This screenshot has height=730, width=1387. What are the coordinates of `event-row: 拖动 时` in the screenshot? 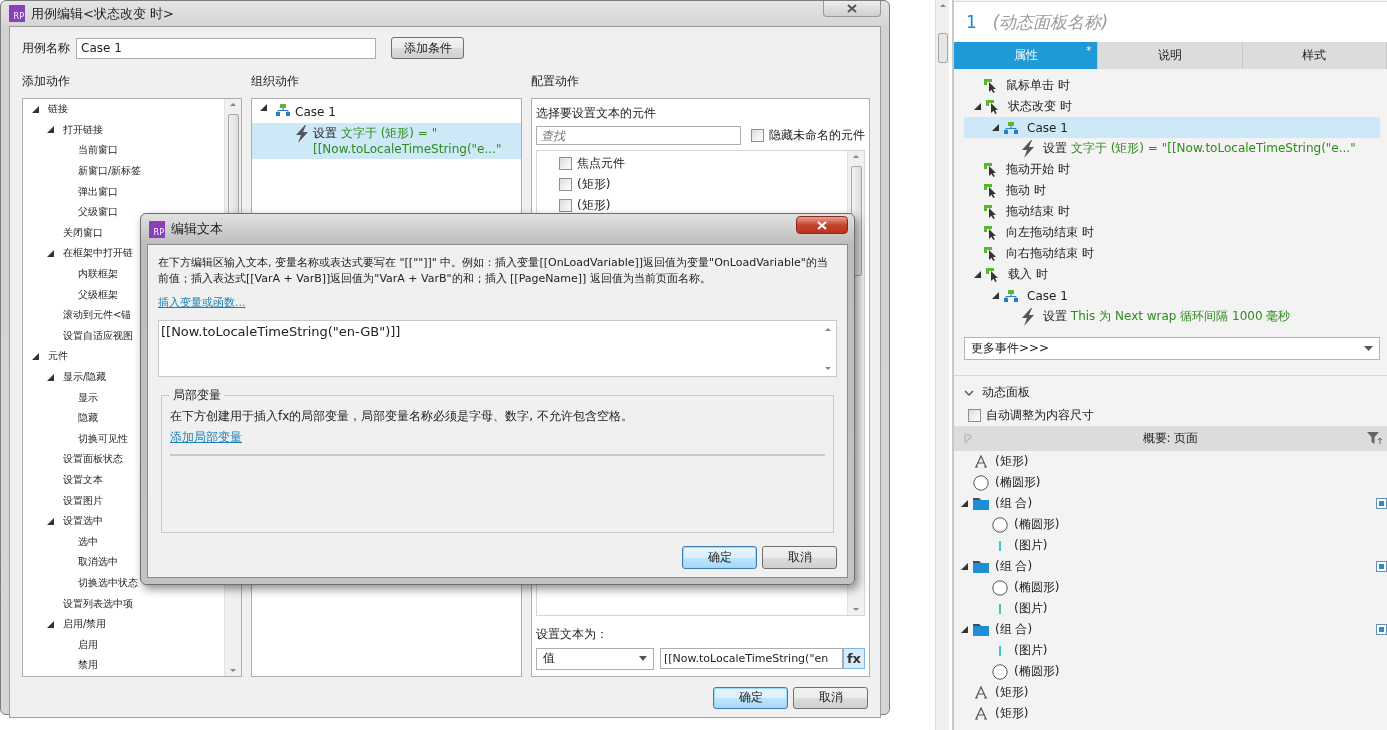 It's located at (1172, 190).